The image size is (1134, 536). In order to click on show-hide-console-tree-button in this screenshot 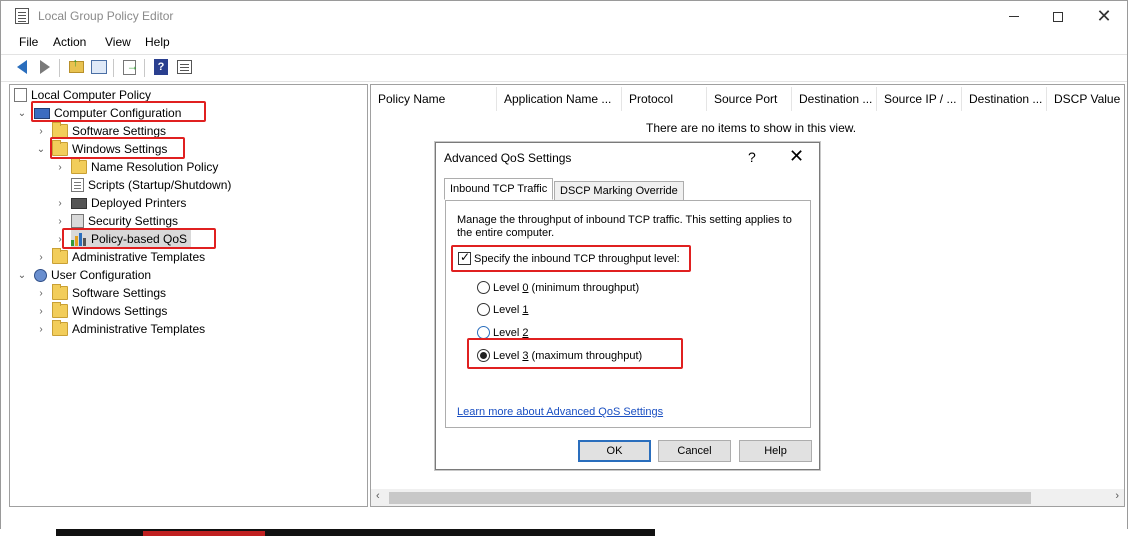, I will do `click(99, 67)`.